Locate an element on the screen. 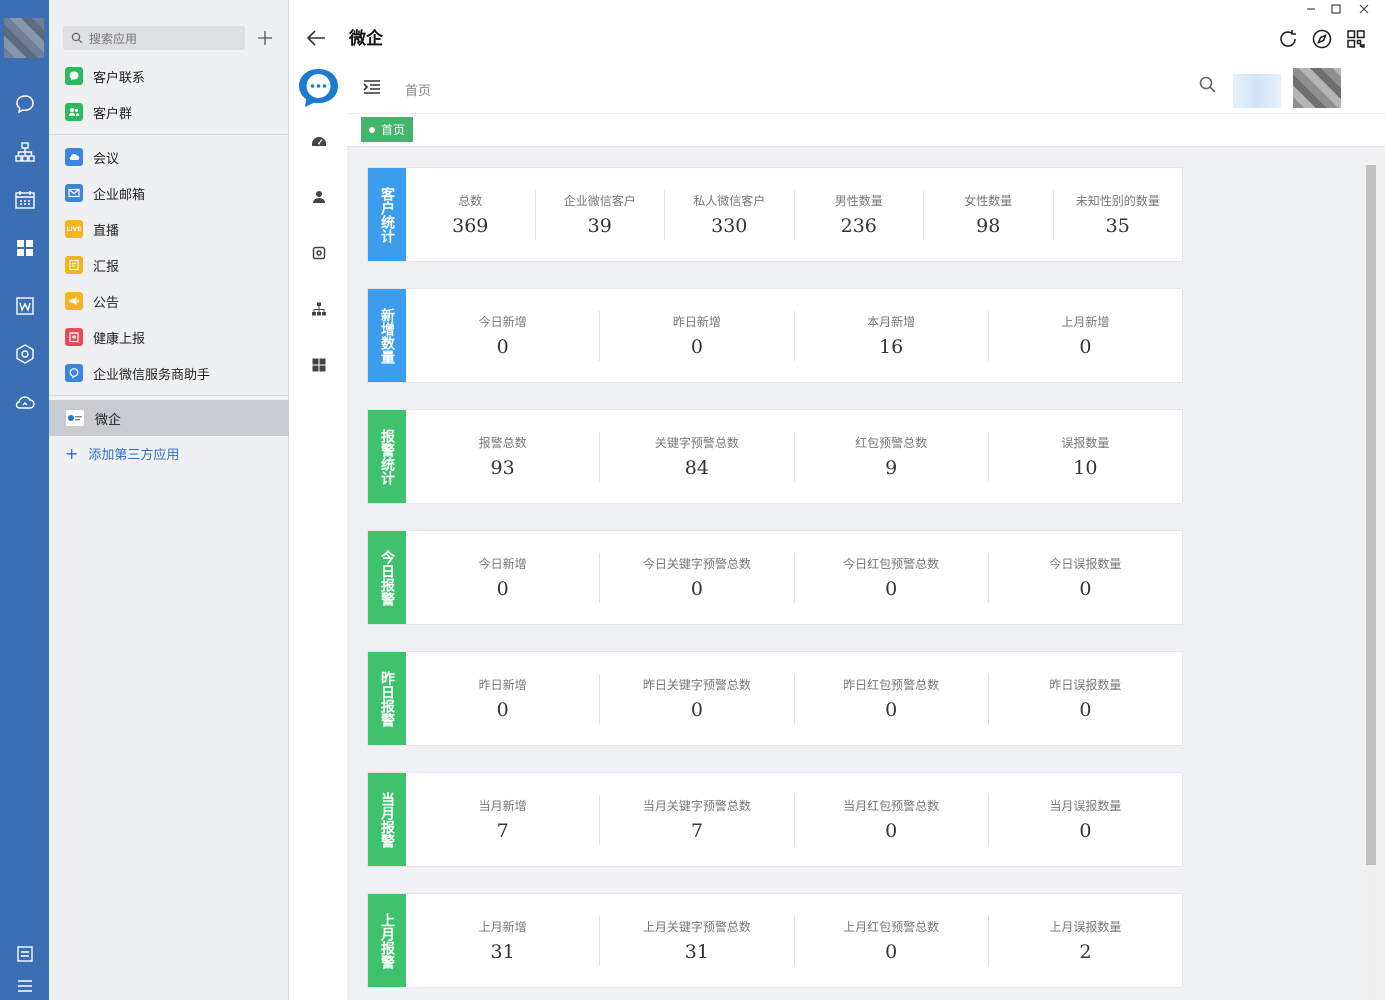 The width and height of the screenshot is (1385, 1000). plus-icon: + is located at coordinates (72, 453).